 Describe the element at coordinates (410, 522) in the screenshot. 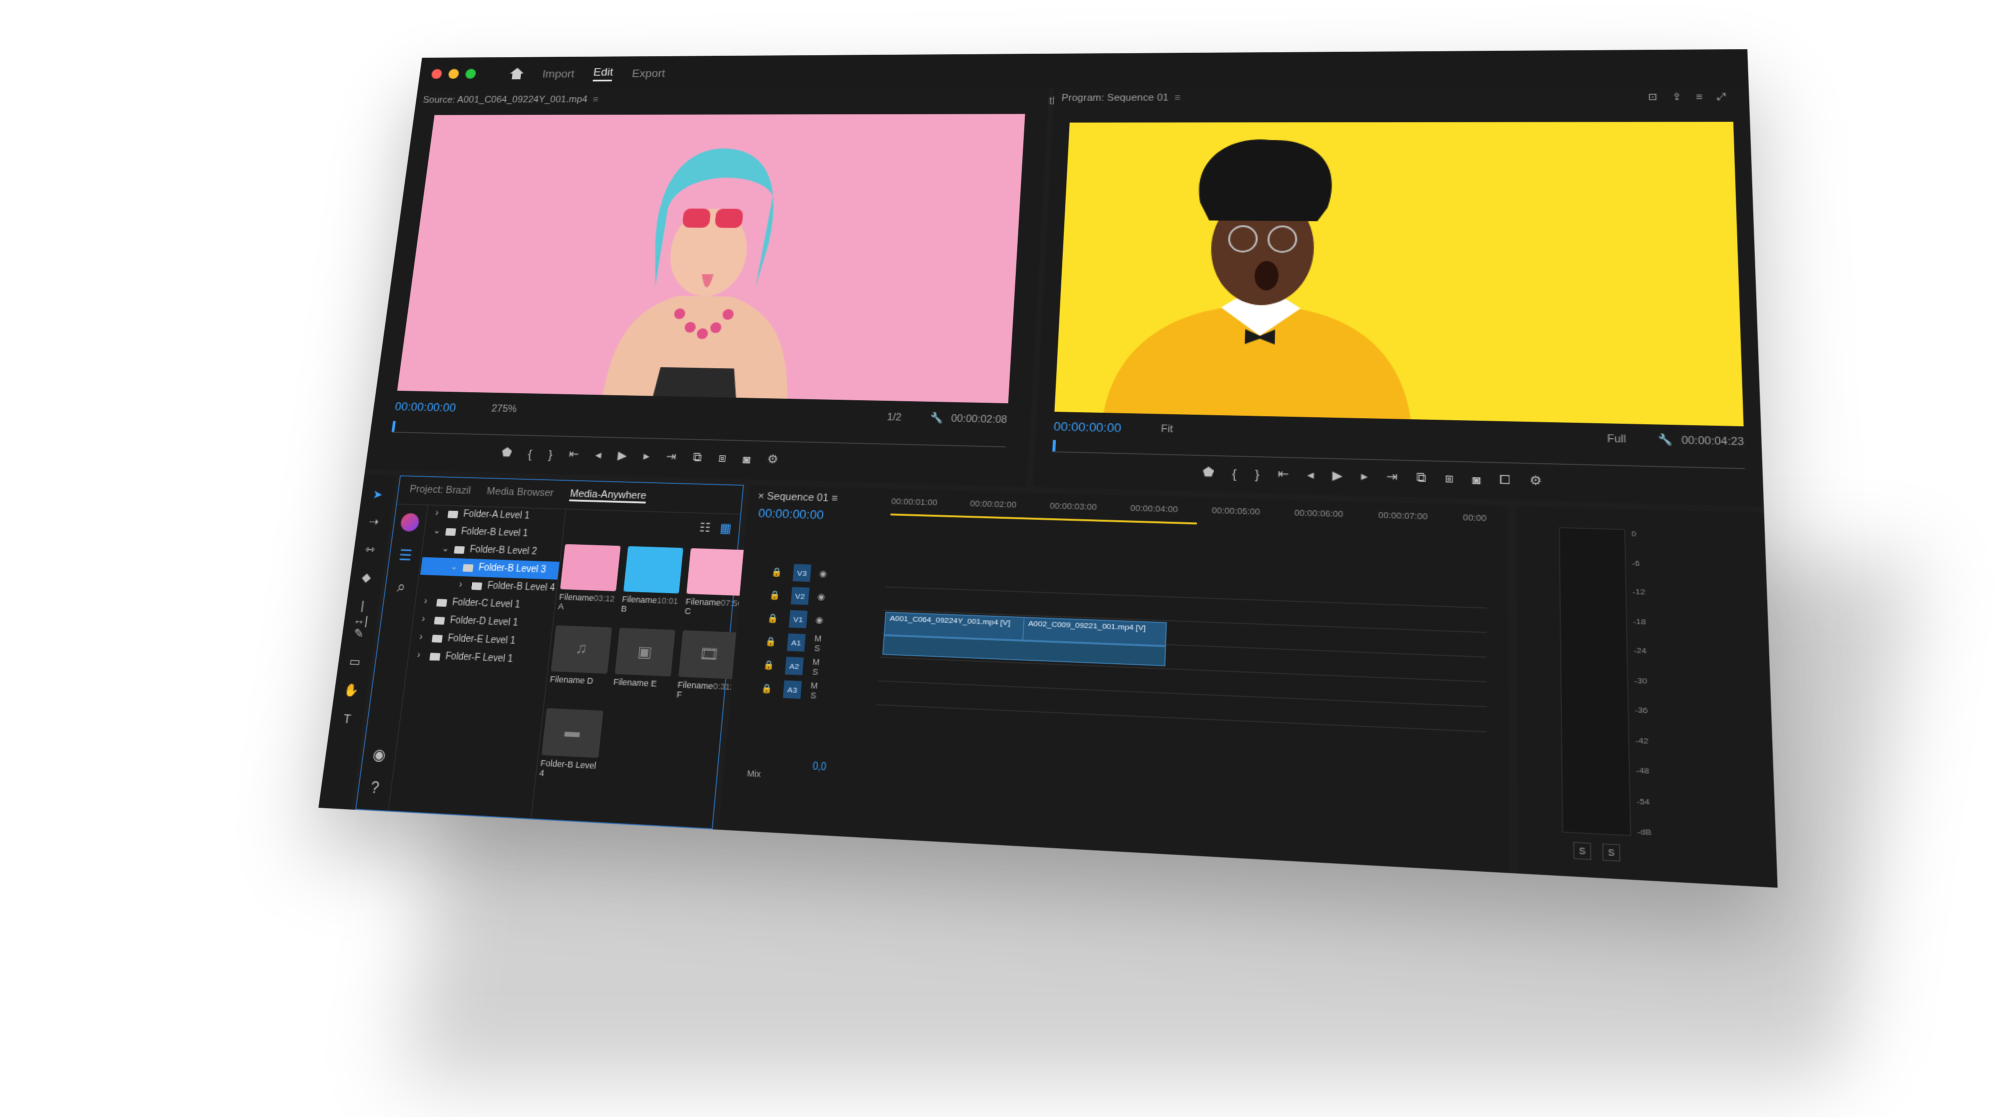

I see `media-anywhere-logo-icon` at that location.